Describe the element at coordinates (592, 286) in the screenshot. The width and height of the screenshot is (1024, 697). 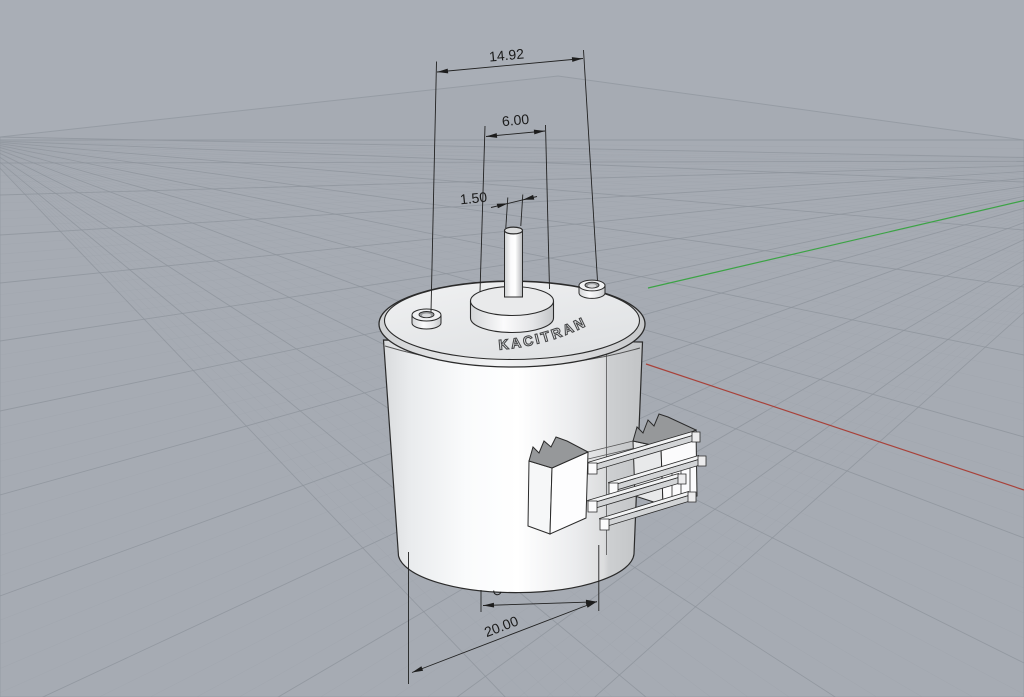
I see `mount-hole-right-inner` at that location.